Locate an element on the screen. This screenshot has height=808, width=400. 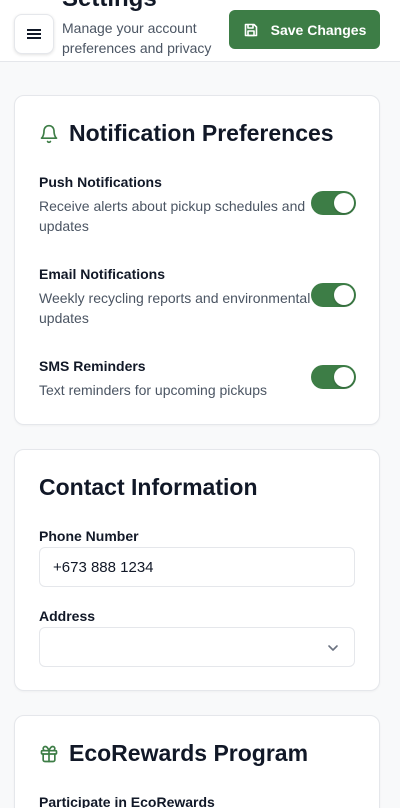
phone-number-value: +673 888 1234 is located at coordinates (103, 567).